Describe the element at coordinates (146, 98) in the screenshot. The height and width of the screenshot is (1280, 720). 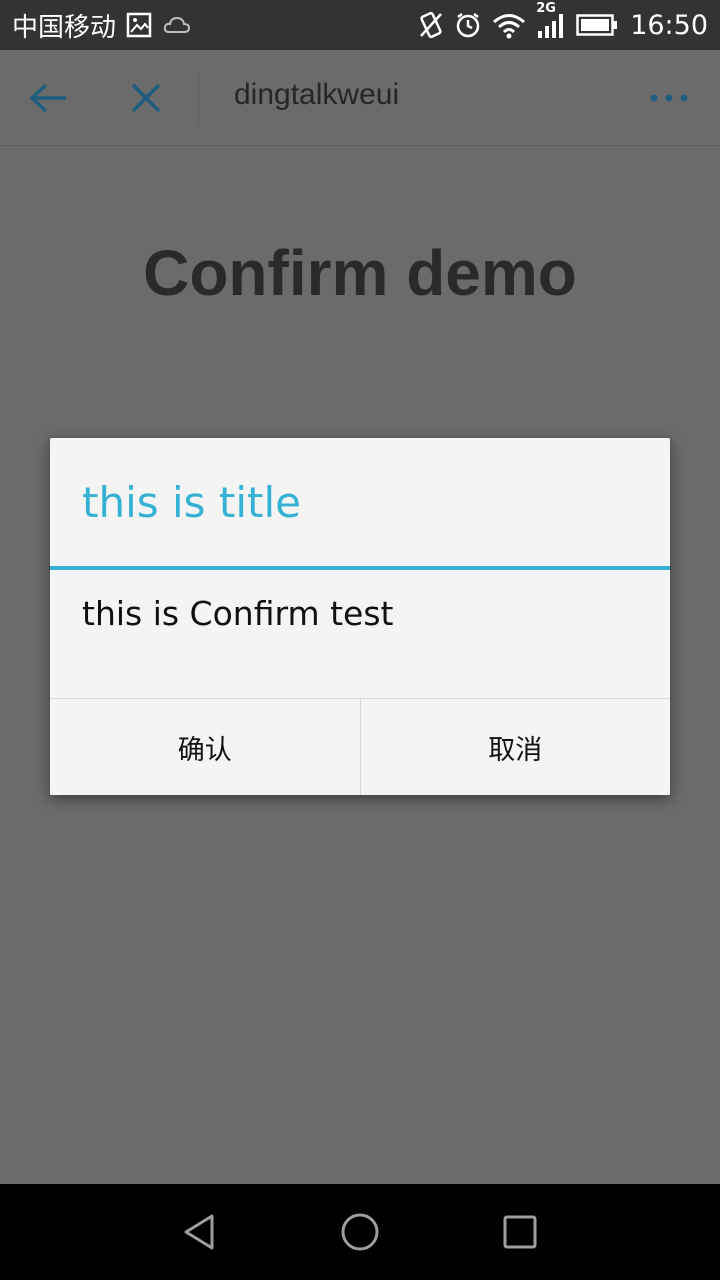
I see `close-icon` at that location.